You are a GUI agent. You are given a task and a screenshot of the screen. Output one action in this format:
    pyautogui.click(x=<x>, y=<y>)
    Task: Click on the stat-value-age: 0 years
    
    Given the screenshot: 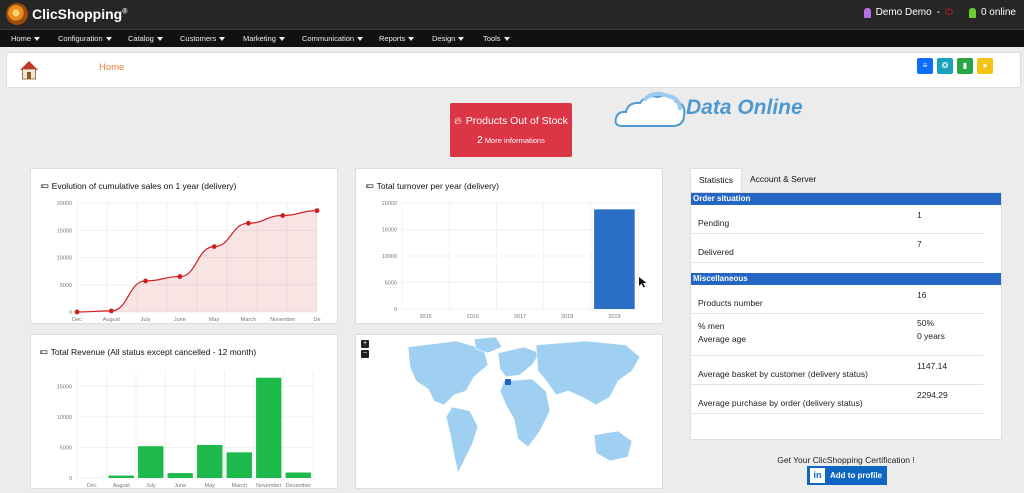 What is the action you would take?
    pyautogui.click(x=931, y=336)
    